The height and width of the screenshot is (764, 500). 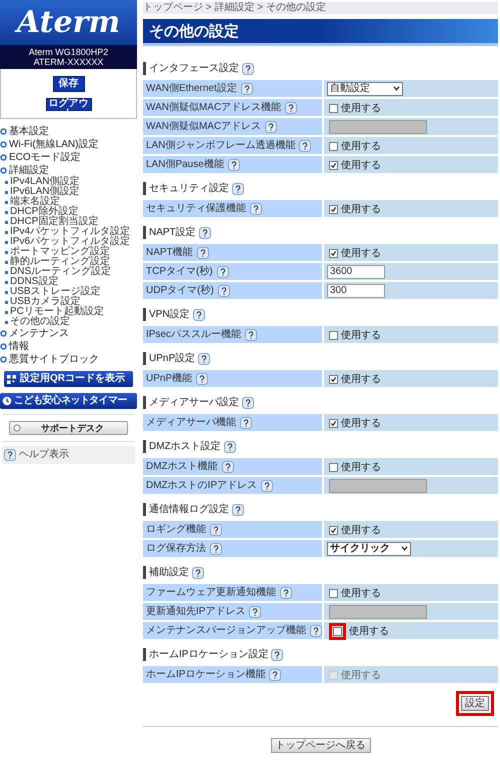 What do you see at coordinates (182, 467) in the screenshot?
I see `setting-label: DMZホスト機能` at bounding box center [182, 467].